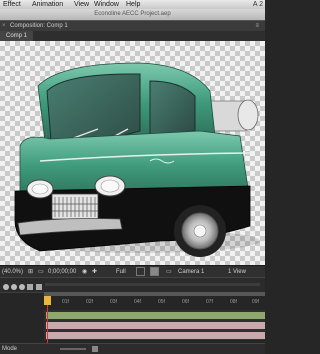 The image size is (320, 354). What do you see at coordinates (132, 14) in the screenshot?
I see `window-title: Econoline AECC Project.aep` at bounding box center [132, 14].